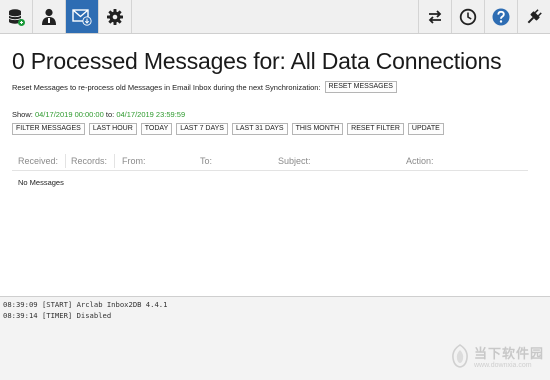 The height and width of the screenshot is (380, 550). Describe the element at coordinates (134, 161) in the screenshot. I see `column-from: From:` at that location.